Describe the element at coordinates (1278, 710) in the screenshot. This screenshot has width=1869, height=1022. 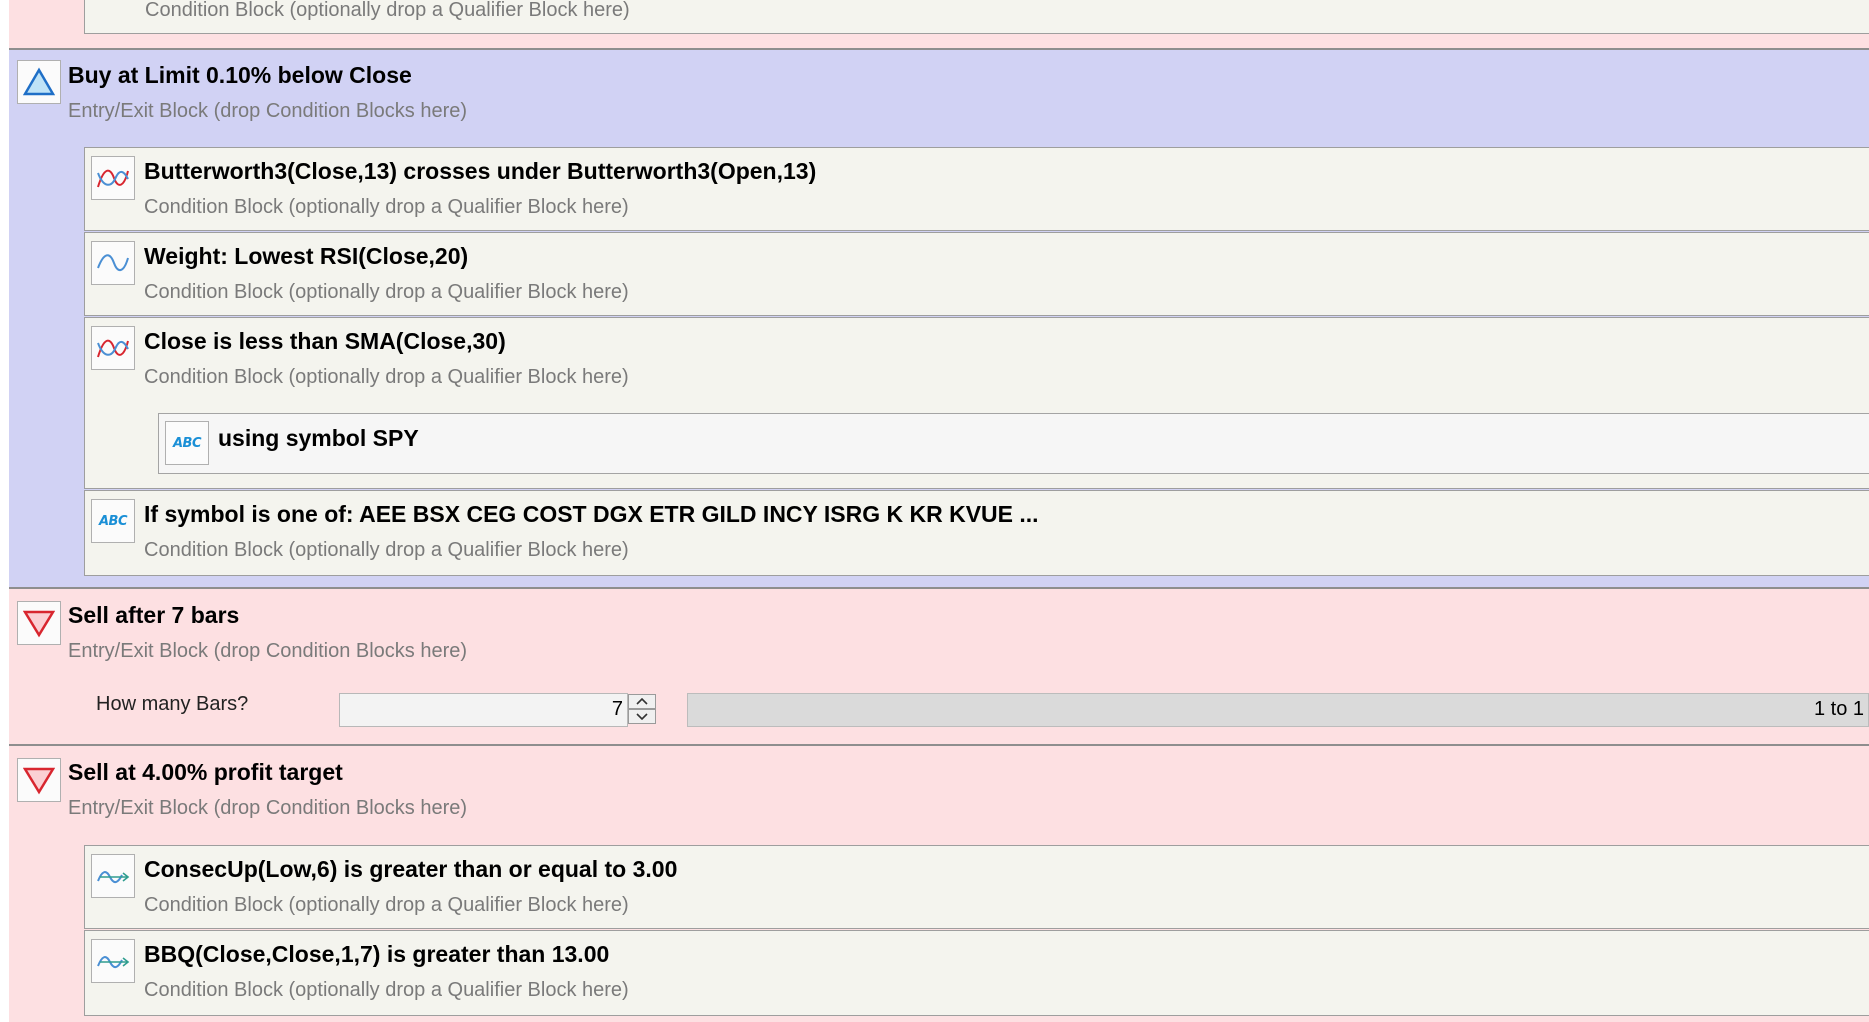
I see `bars-range-track: 1 to 1` at that location.